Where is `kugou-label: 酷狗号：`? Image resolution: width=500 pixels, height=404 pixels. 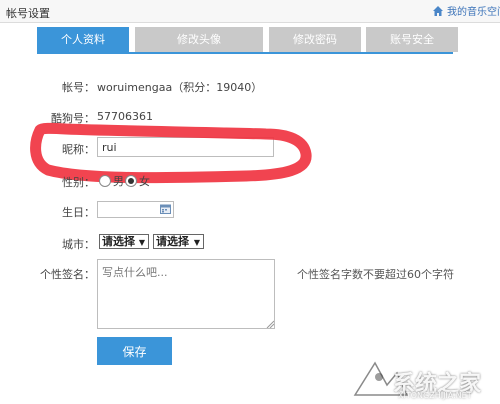
kugou-label: 酷狗号： is located at coordinates (73, 118).